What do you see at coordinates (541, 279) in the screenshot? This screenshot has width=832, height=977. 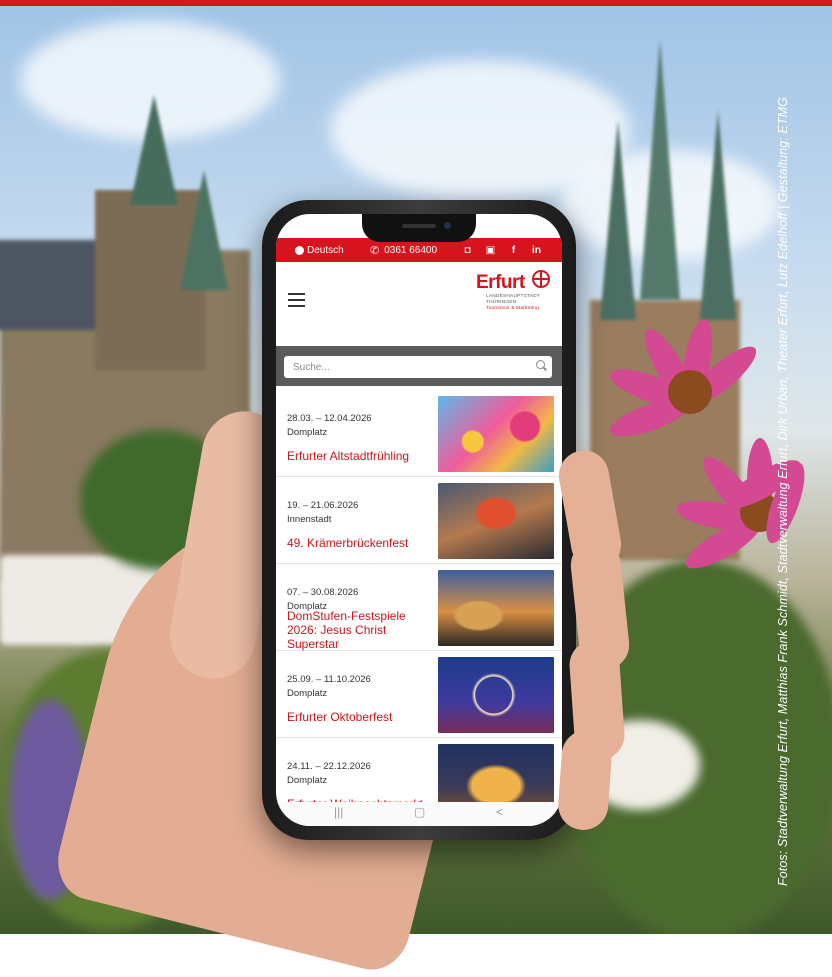 I see `wheel-icon` at bounding box center [541, 279].